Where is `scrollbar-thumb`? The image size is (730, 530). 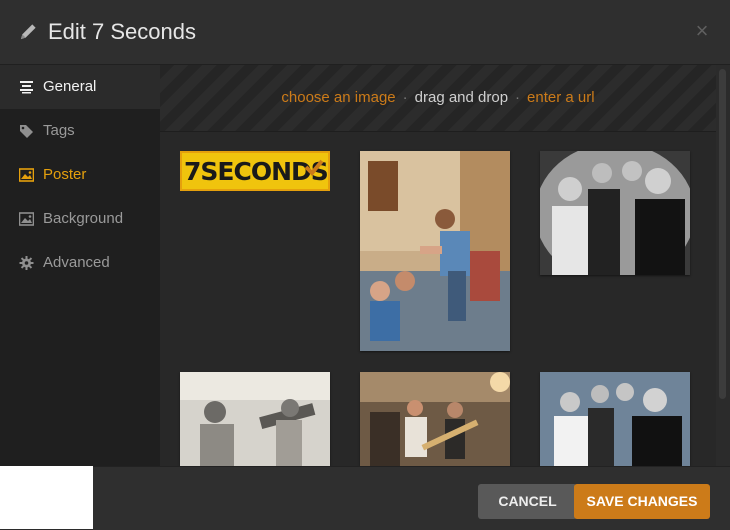 scrollbar-thumb is located at coordinates (722, 234).